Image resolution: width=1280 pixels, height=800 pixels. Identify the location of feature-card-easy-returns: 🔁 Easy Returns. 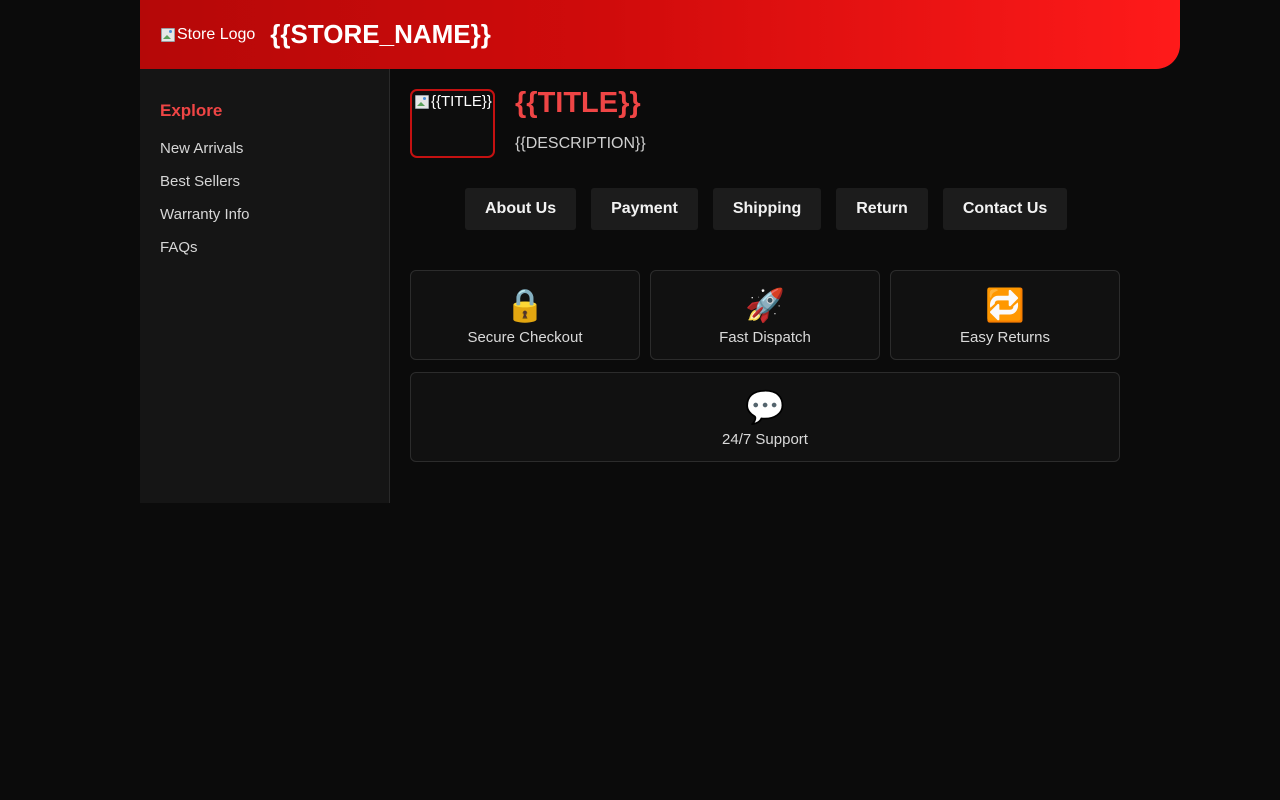
(1005, 315).